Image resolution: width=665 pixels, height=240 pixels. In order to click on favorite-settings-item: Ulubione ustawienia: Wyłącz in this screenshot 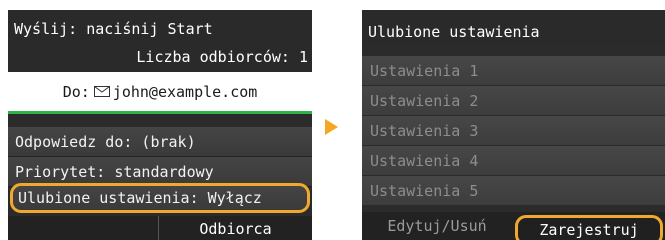, I will do `click(160, 198)`.